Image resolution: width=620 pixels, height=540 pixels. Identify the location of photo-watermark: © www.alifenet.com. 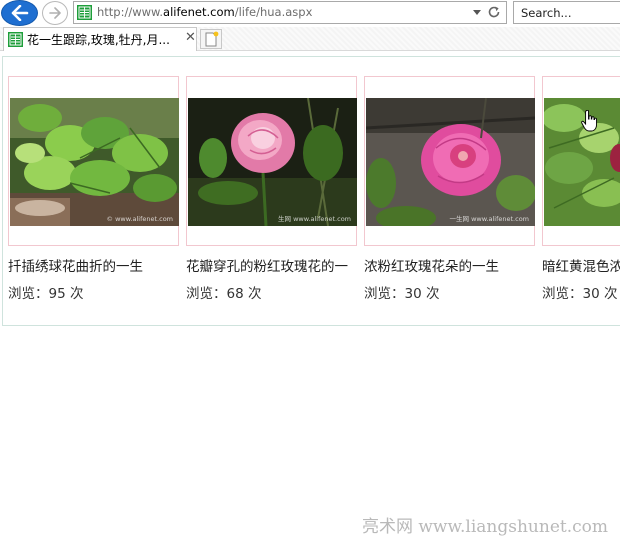
(139, 219).